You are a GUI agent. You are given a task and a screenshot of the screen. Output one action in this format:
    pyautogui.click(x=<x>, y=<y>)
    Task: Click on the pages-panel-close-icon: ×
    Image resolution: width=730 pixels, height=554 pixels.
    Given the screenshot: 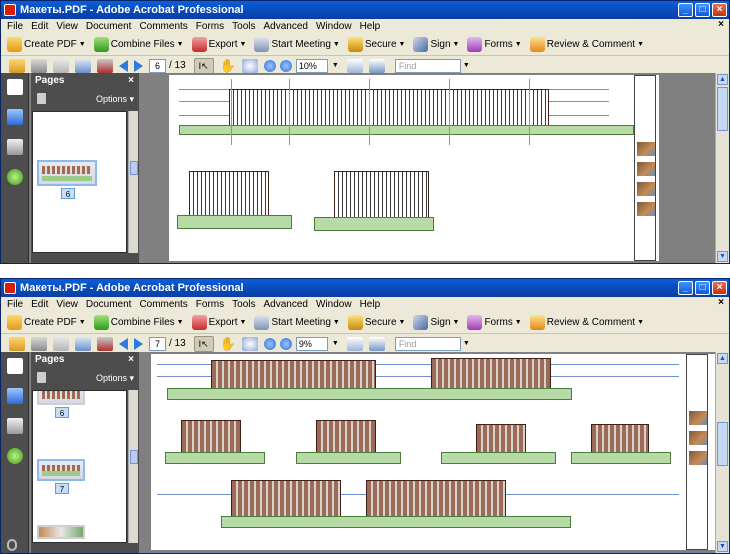 What is the action you would take?
    pyautogui.click(x=131, y=81)
    